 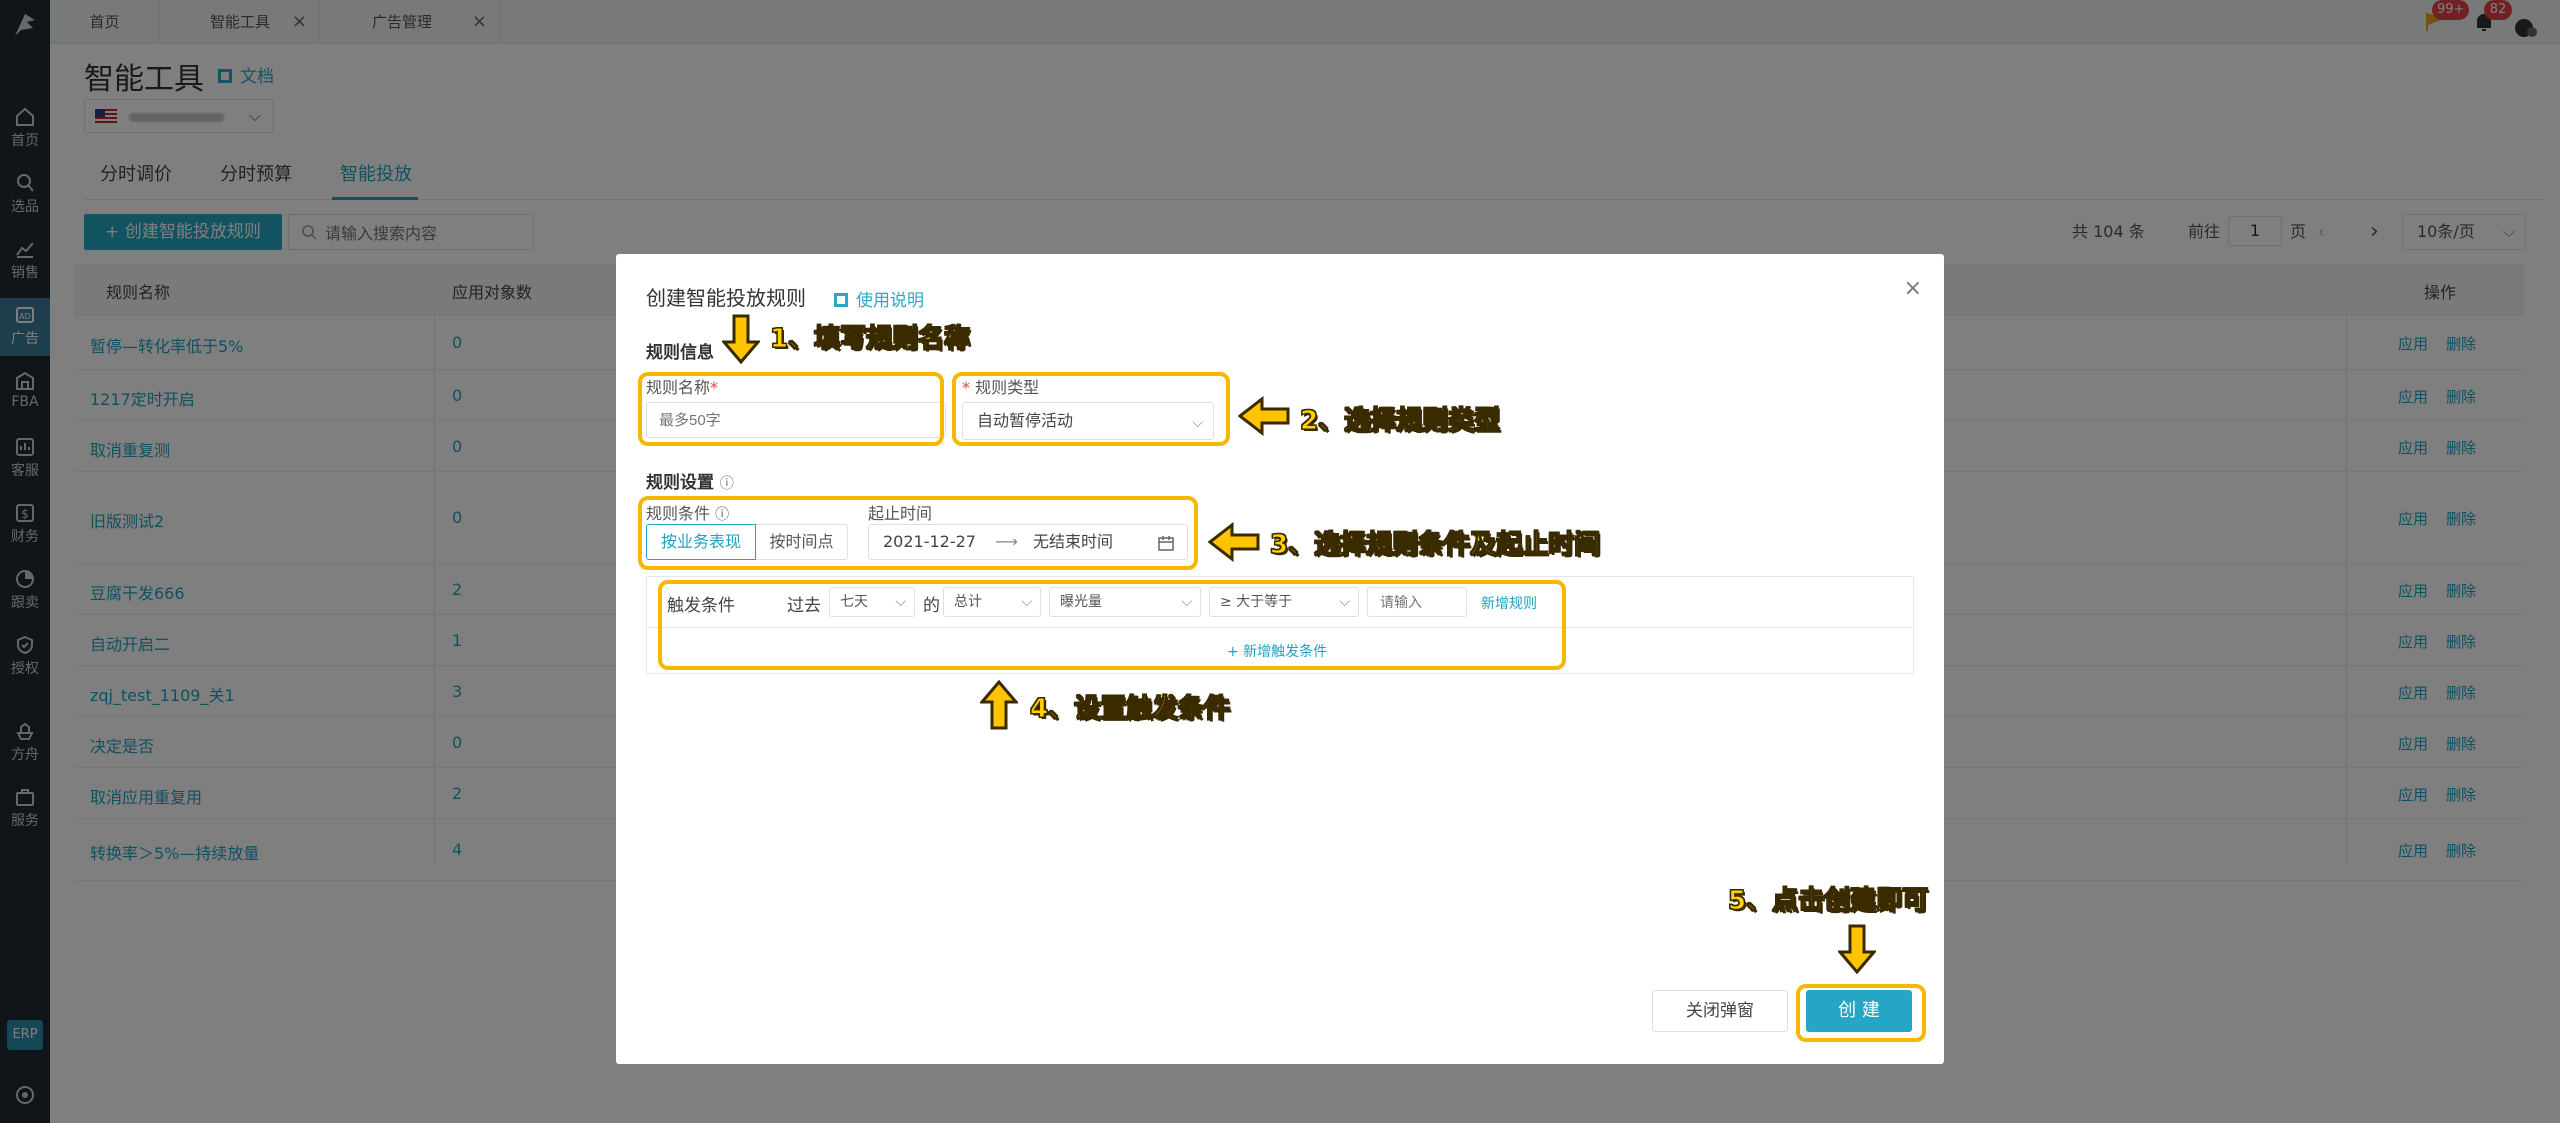 I want to click on usage-guide-link: 使用说明, so click(x=878, y=298).